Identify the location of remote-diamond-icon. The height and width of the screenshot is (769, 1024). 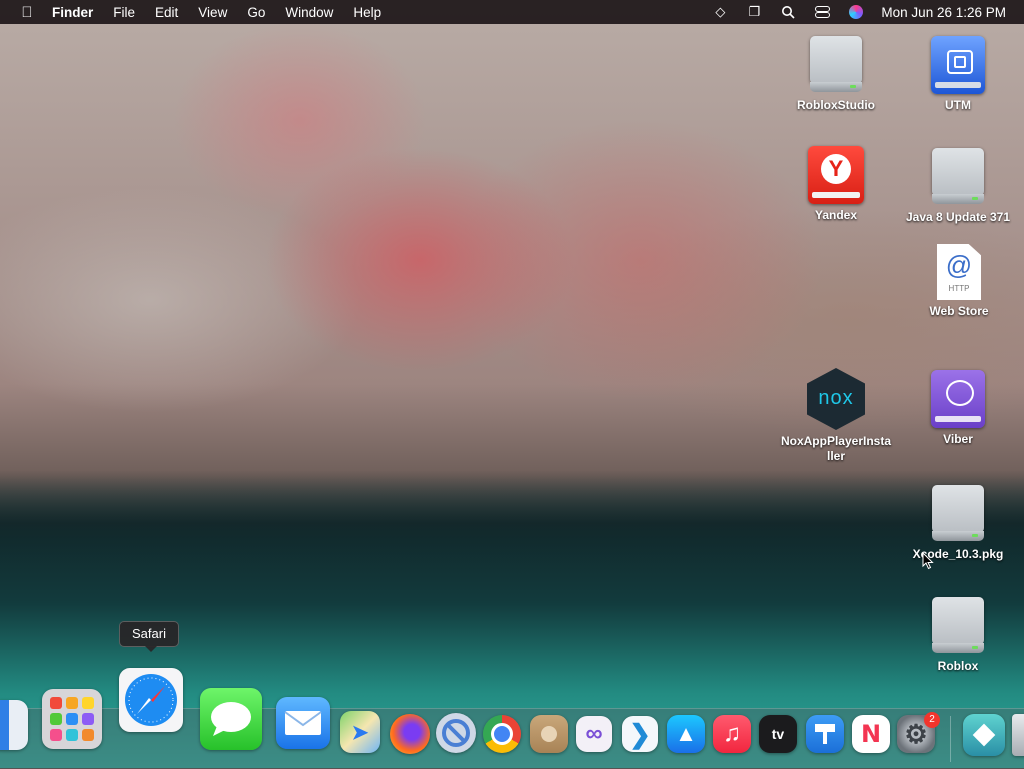
(984, 735).